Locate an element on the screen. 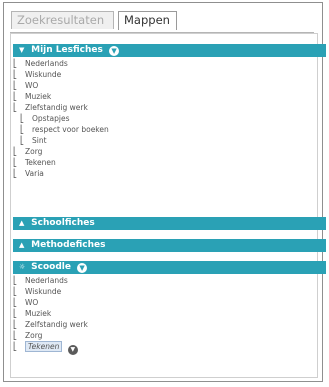 This screenshot has width=329, height=387. folder-label: Zlefstandig werk is located at coordinates (56, 107).